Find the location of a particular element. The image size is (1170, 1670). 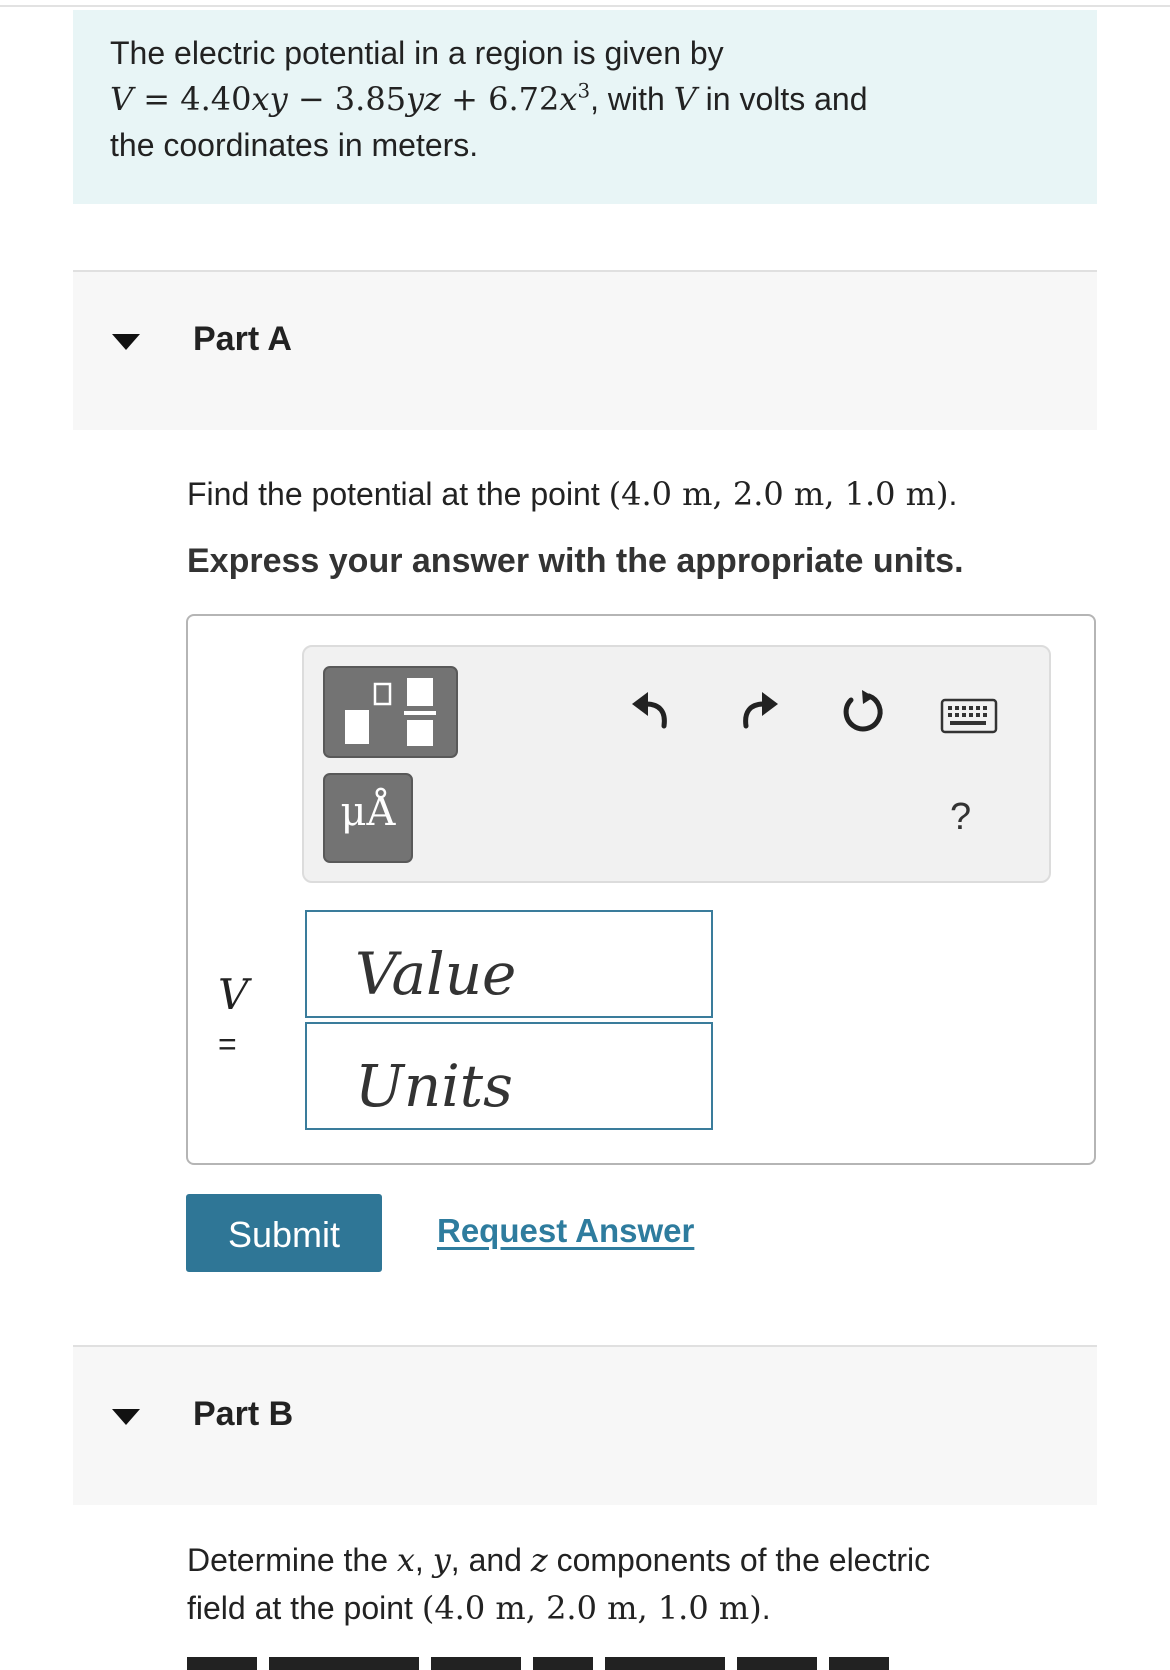

formula-lhs: V is located at coordinates (122, 99).